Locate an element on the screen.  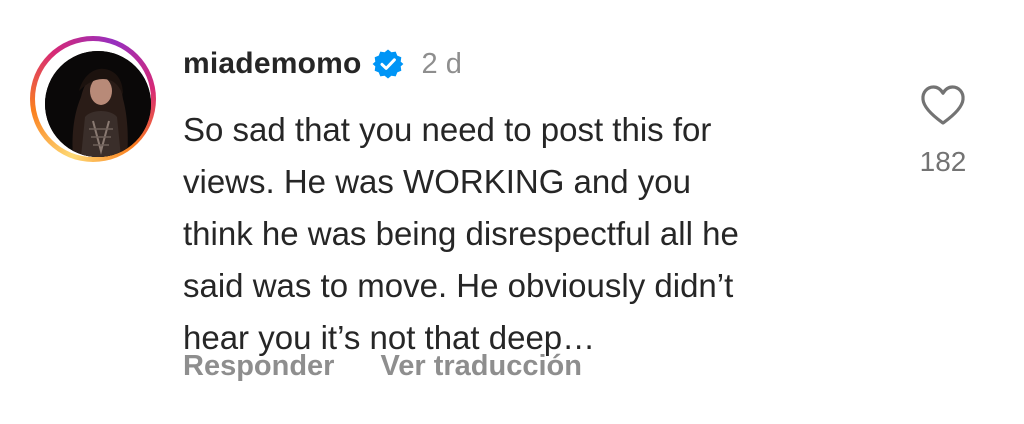
username: miademomo is located at coordinates (272, 64).